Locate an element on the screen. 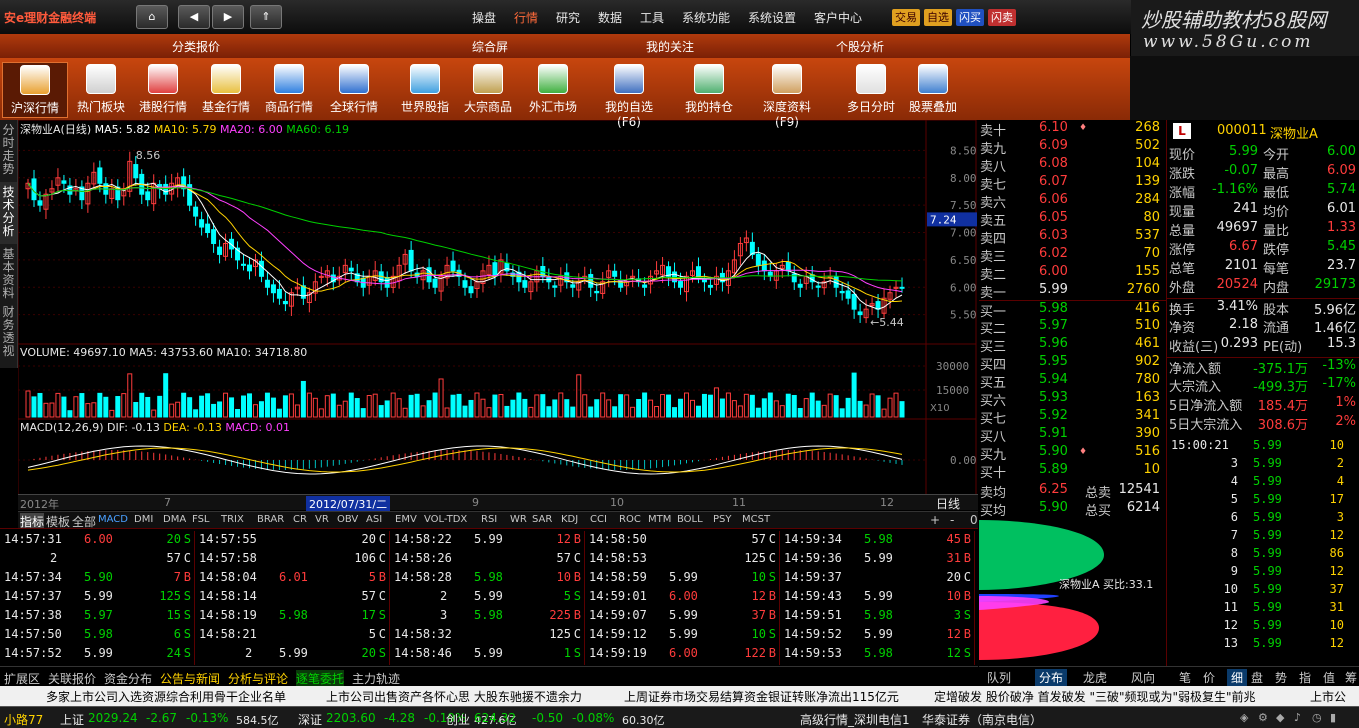 This screenshot has height=728, width=1359. watchlist-button: 自选 is located at coordinates (938, 17).